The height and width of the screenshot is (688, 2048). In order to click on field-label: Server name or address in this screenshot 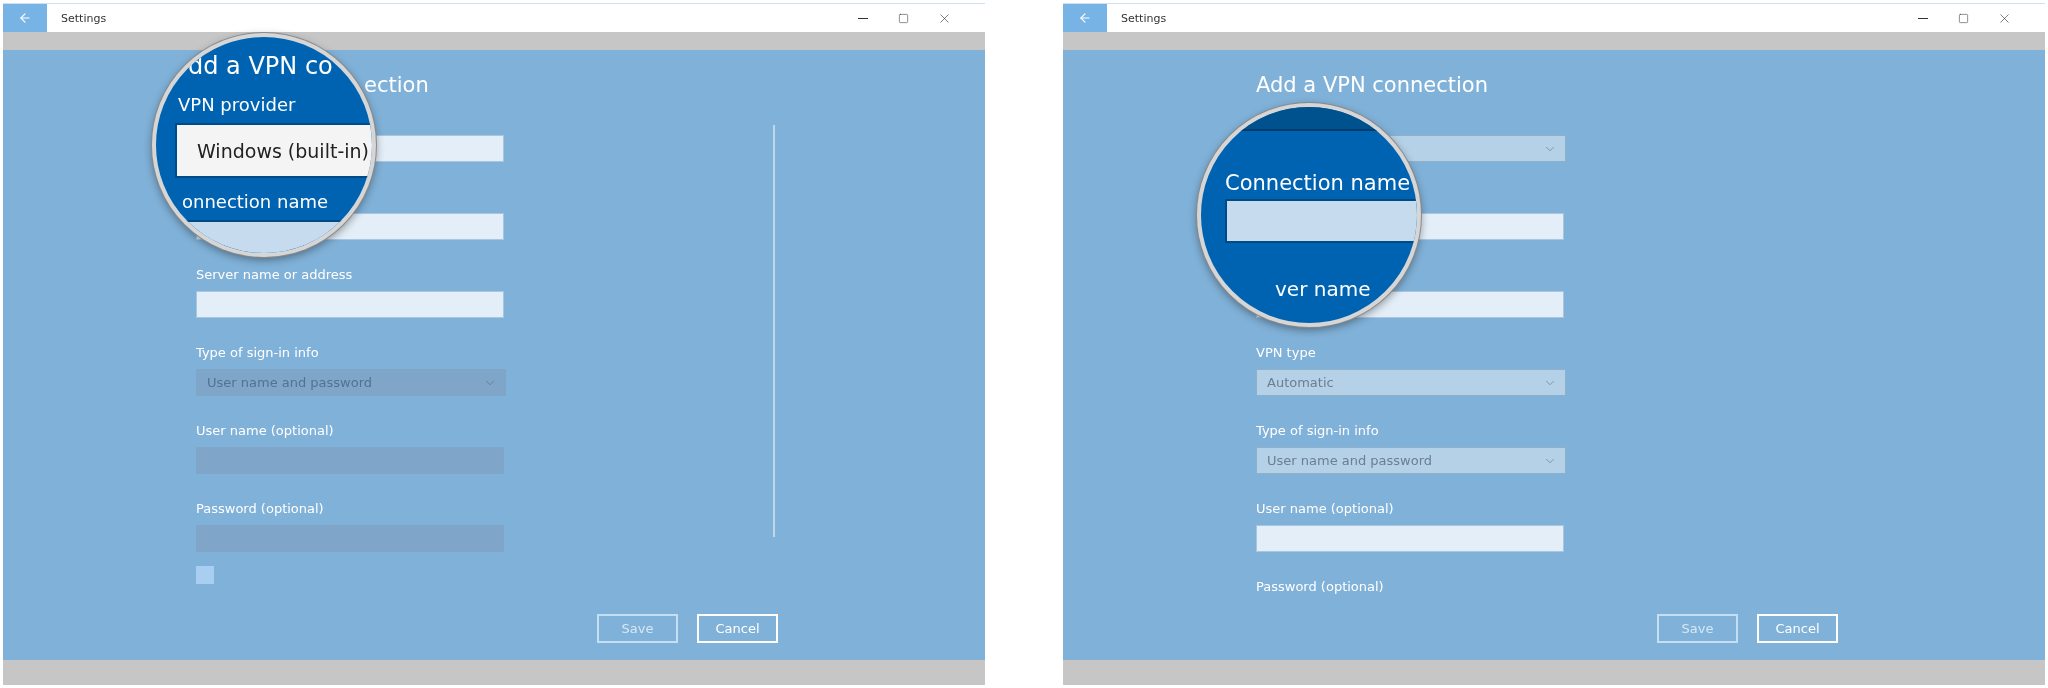, I will do `click(275, 275)`.